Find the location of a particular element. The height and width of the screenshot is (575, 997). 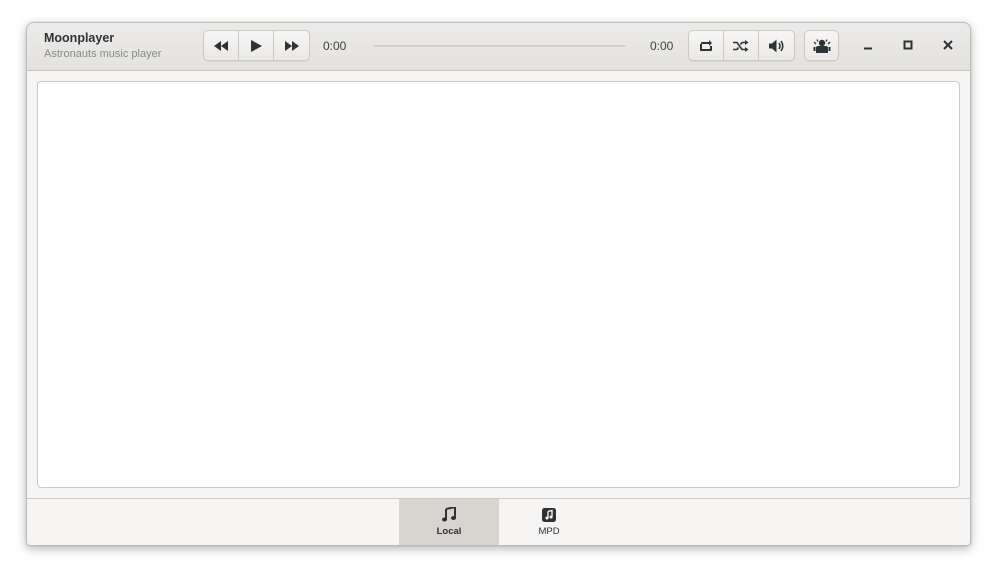

maximize-button is located at coordinates (908, 45).